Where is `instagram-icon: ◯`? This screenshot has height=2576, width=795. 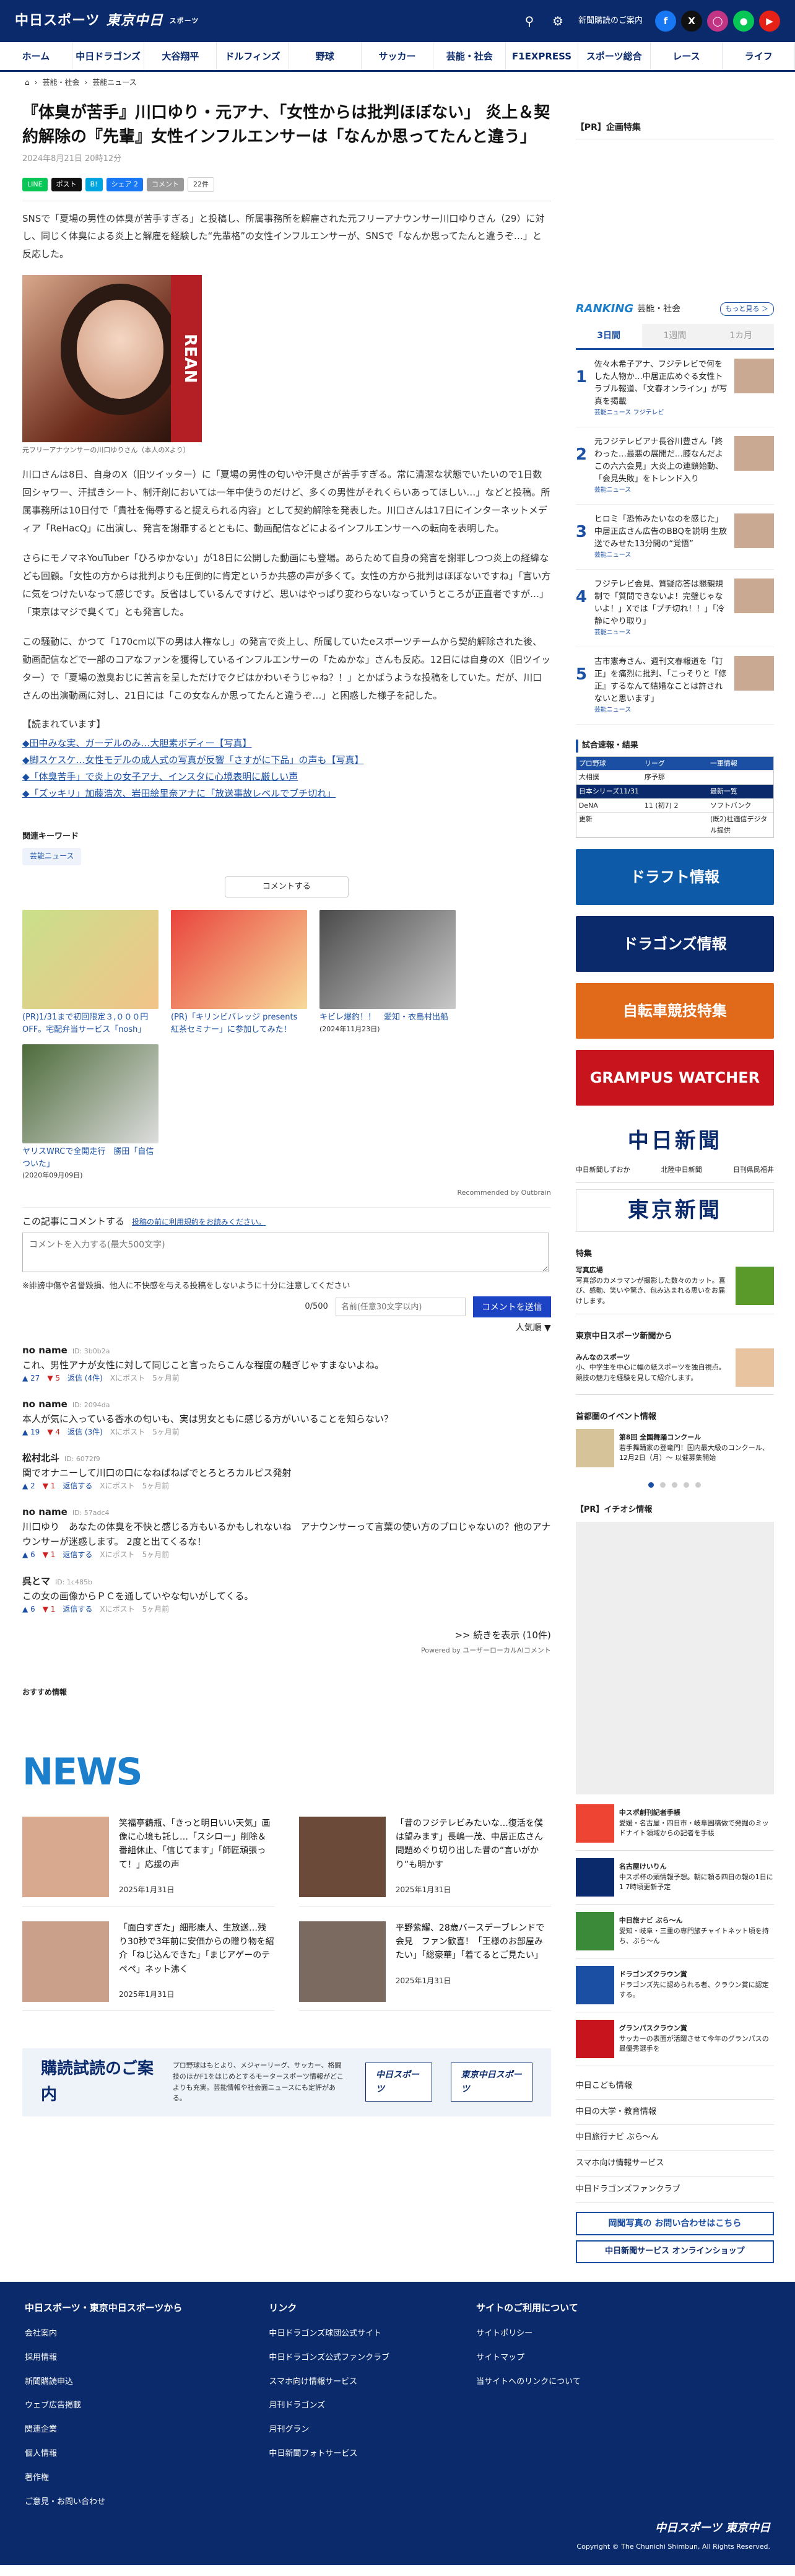 instagram-icon: ◯ is located at coordinates (717, 21).